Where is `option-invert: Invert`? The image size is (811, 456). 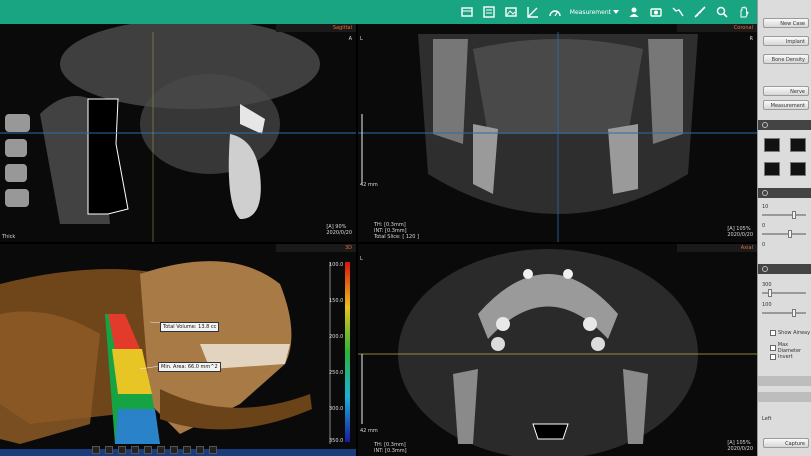 option-invert: Invert is located at coordinates (781, 357).